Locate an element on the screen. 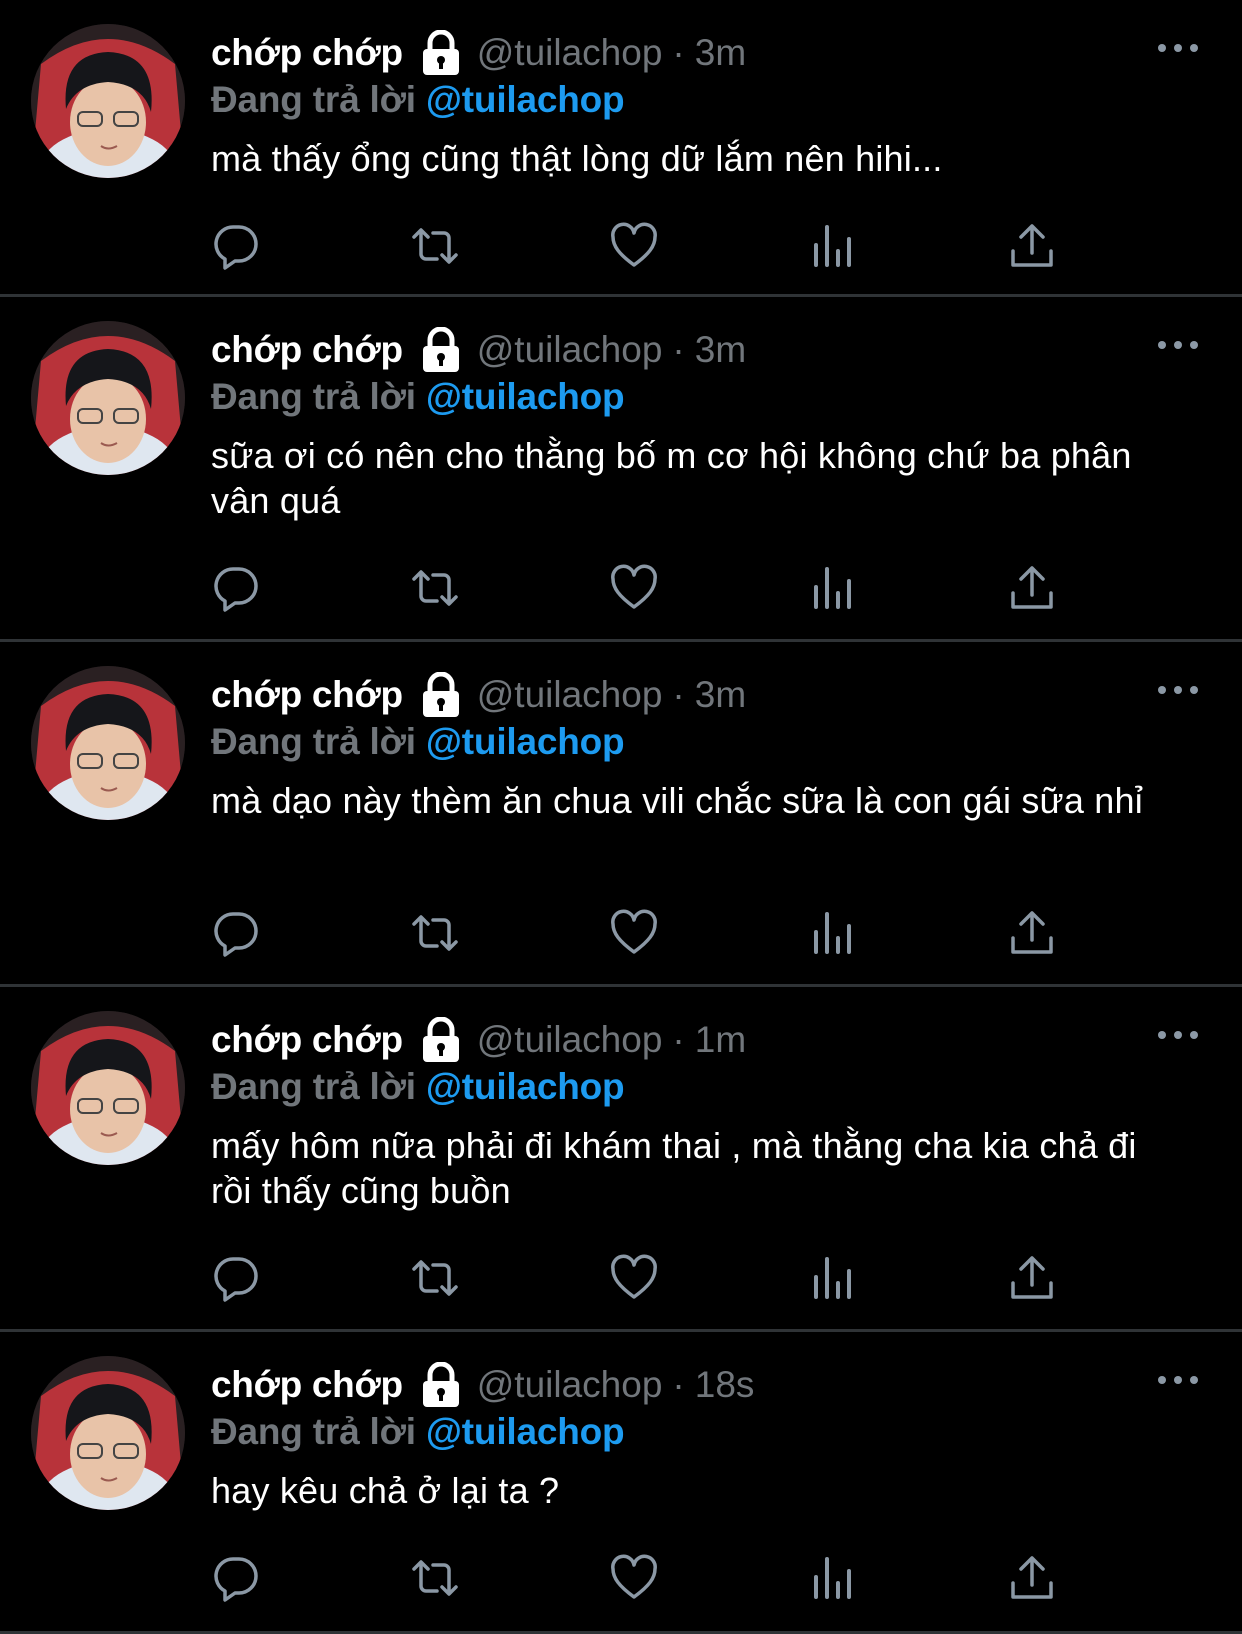 This screenshot has height=1634, width=1242. timestamp: 18s is located at coordinates (725, 1385).